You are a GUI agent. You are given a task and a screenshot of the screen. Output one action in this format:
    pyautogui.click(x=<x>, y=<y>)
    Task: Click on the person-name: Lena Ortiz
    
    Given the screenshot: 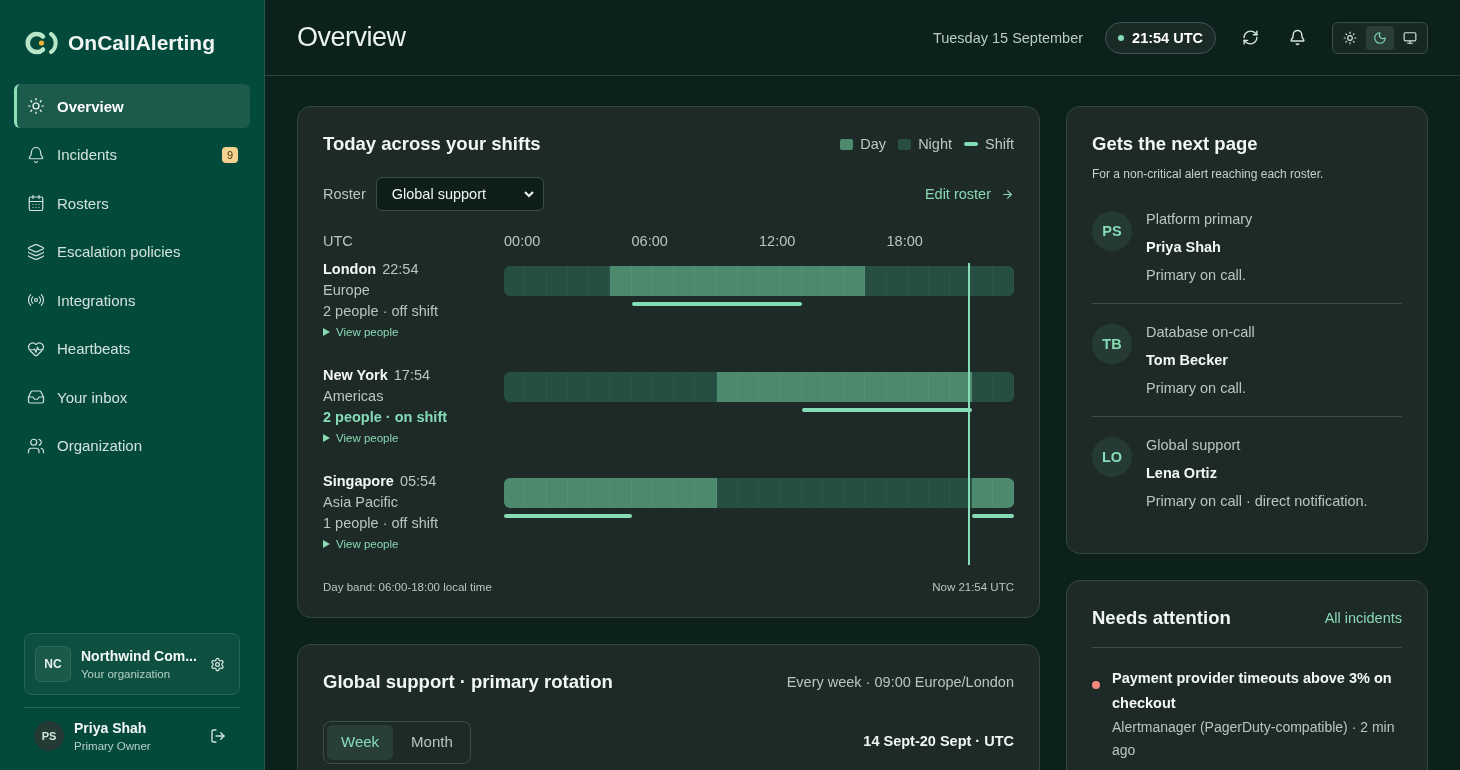 What is the action you would take?
    pyautogui.click(x=1182, y=473)
    